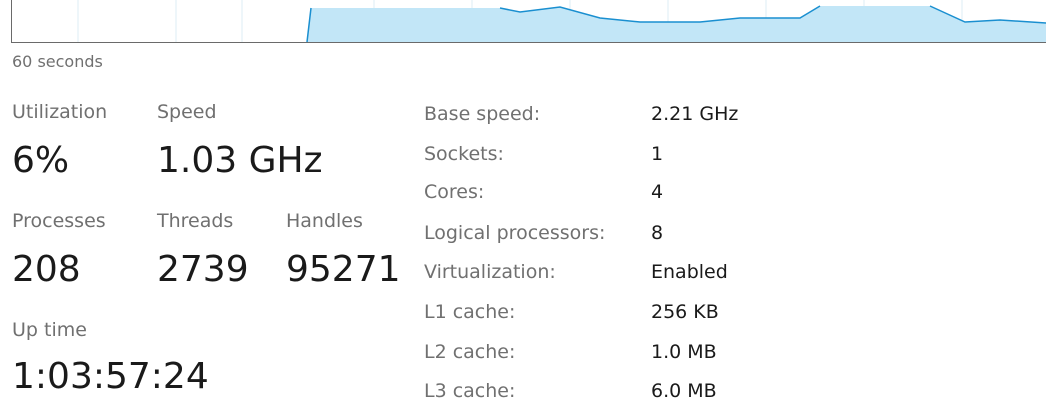  What do you see at coordinates (203, 269) in the screenshot?
I see `threads-value: 2739` at bounding box center [203, 269].